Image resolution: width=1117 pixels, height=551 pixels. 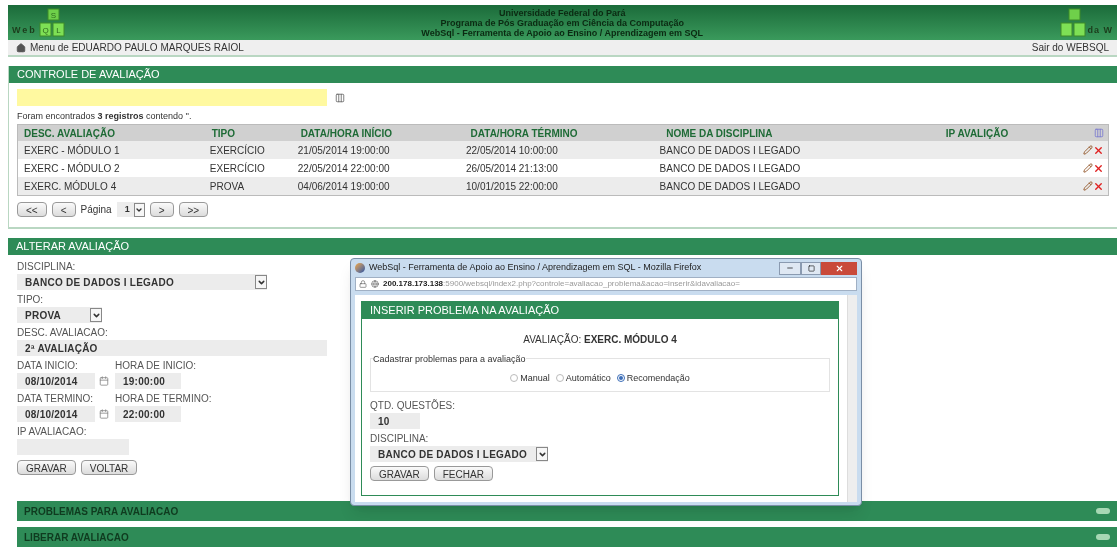 I want to click on table-cell: 21/05/2014 19:00:00, so click(x=343, y=150).